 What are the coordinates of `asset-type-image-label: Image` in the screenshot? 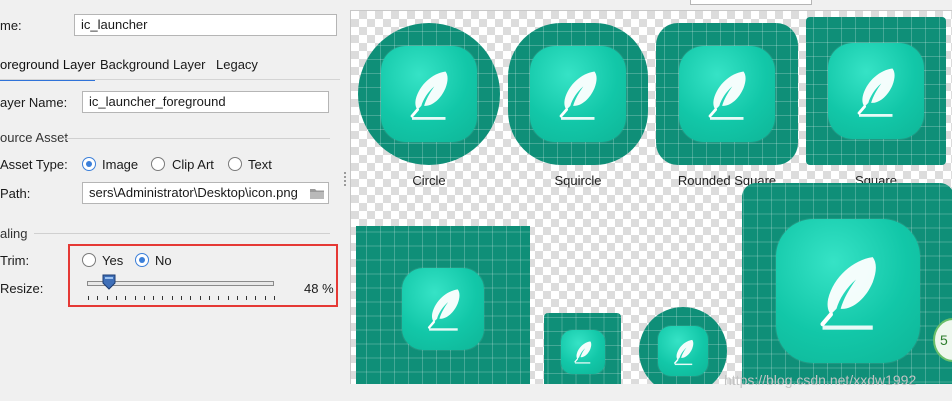 It's located at (120, 164).